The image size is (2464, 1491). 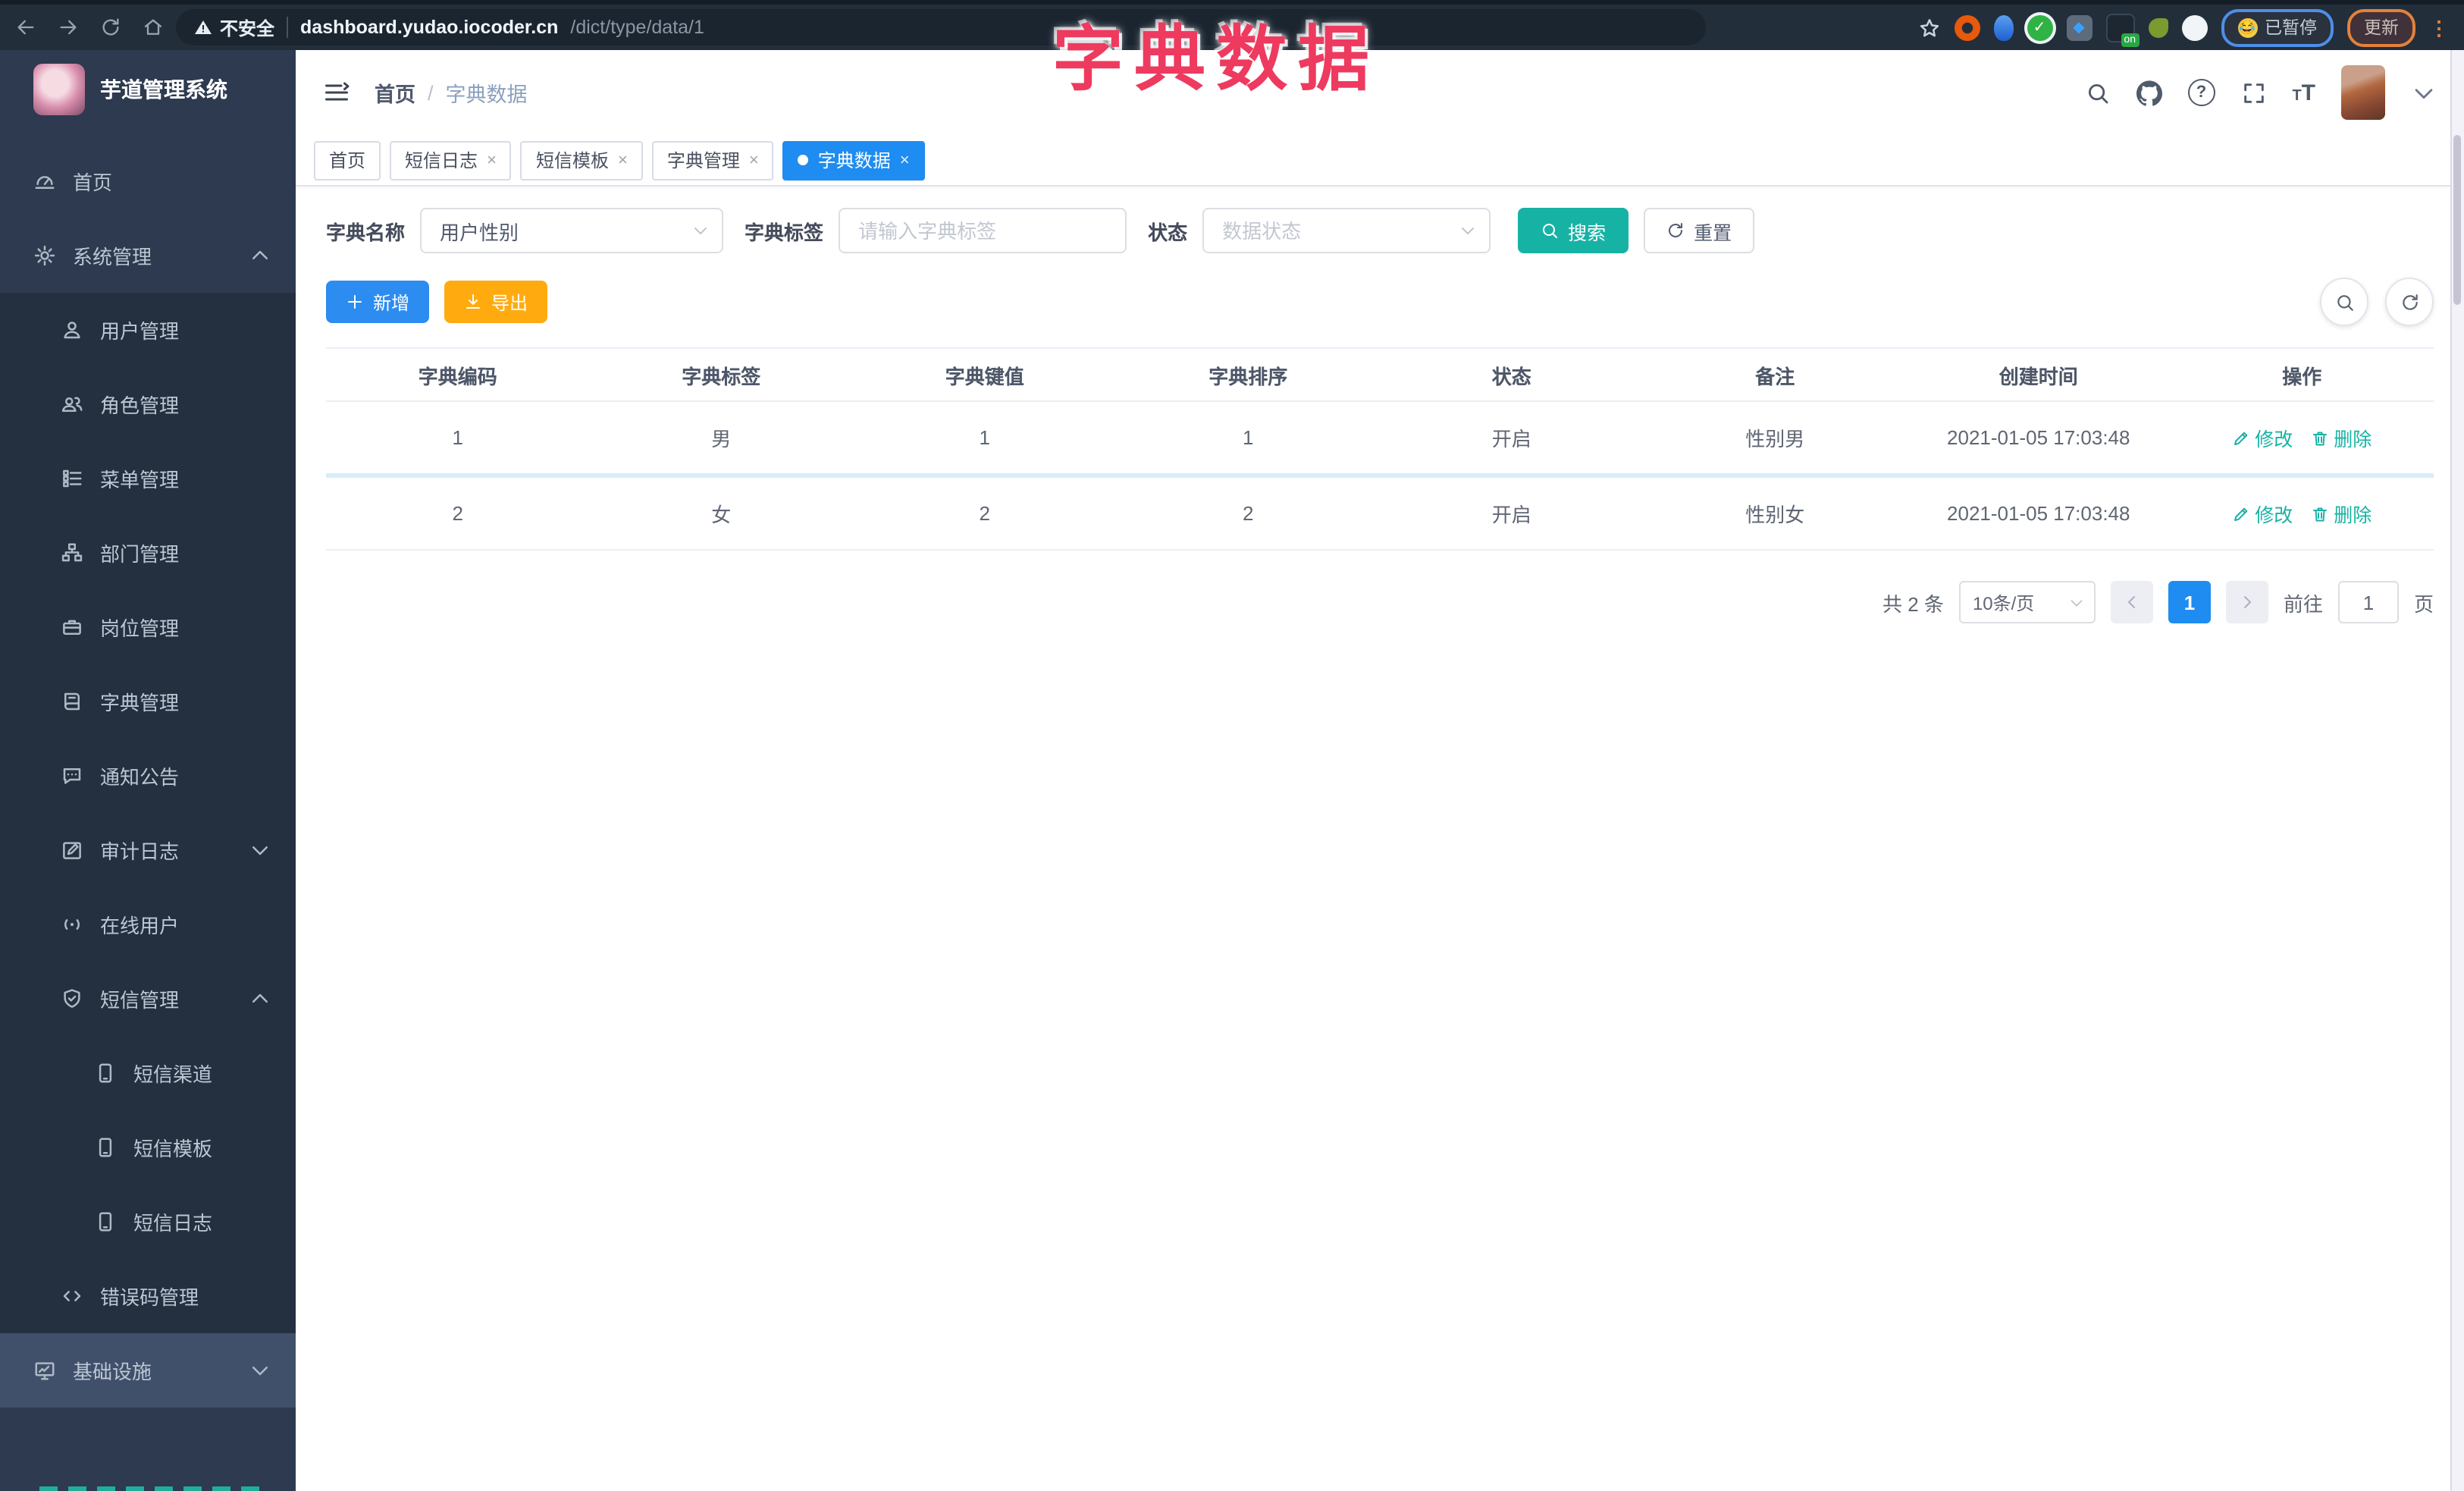 I want to click on extension-leaf-icon, so click(x=2158, y=27).